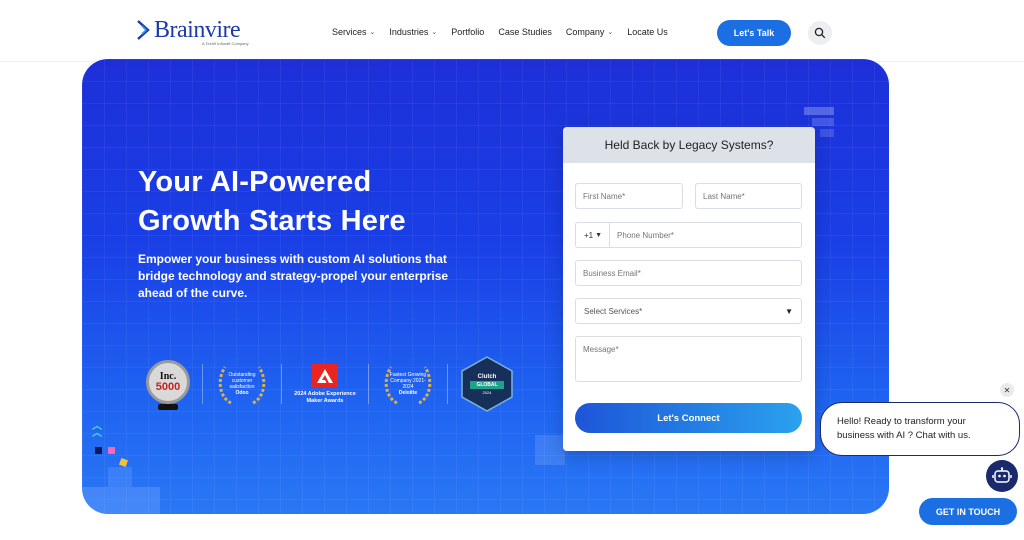 This screenshot has width=1024, height=540. I want to click on logo-tagline: A Tech9 Infosoft Company, so click(225, 43).